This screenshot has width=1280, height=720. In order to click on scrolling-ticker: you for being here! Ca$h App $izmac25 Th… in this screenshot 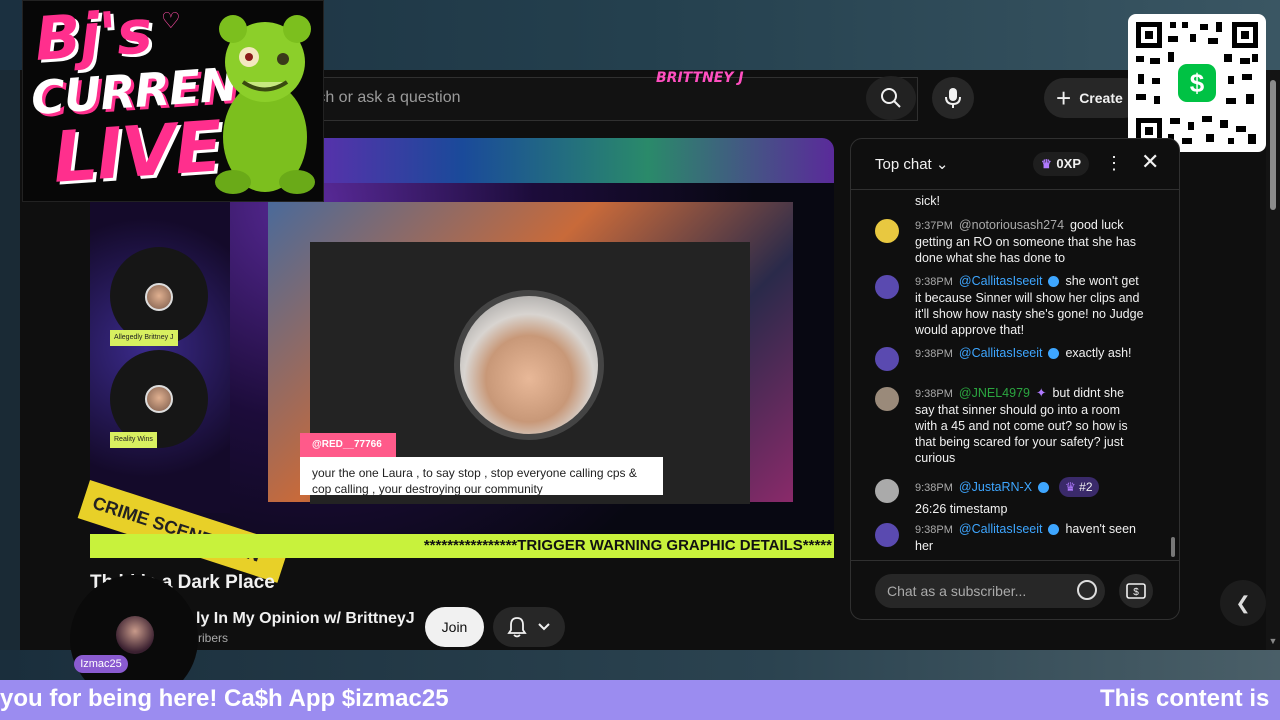, I will do `click(640, 700)`.